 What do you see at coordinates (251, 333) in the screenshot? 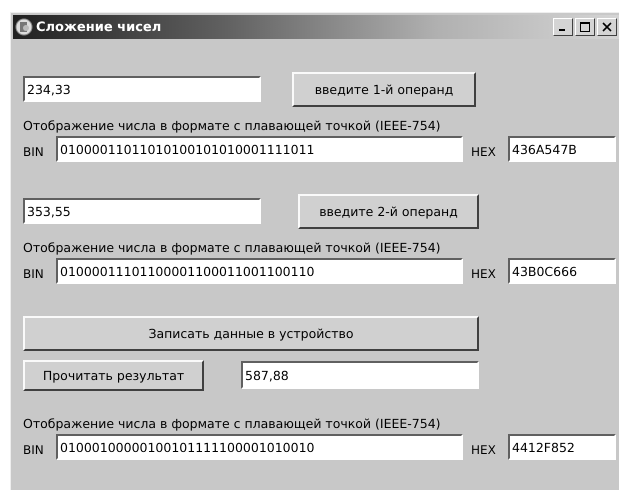
I see `write-device-button: Записать данные в устройство` at bounding box center [251, 333].